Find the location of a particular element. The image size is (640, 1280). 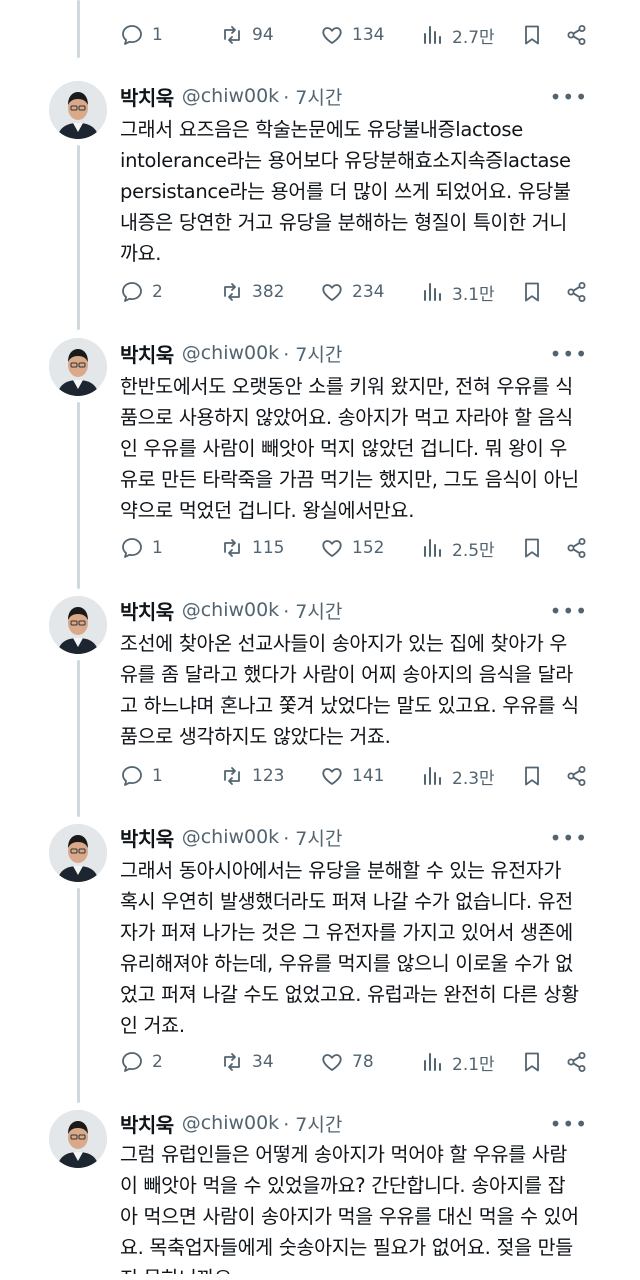

views-count: 2.5만 is located at coordinates (473, 550).